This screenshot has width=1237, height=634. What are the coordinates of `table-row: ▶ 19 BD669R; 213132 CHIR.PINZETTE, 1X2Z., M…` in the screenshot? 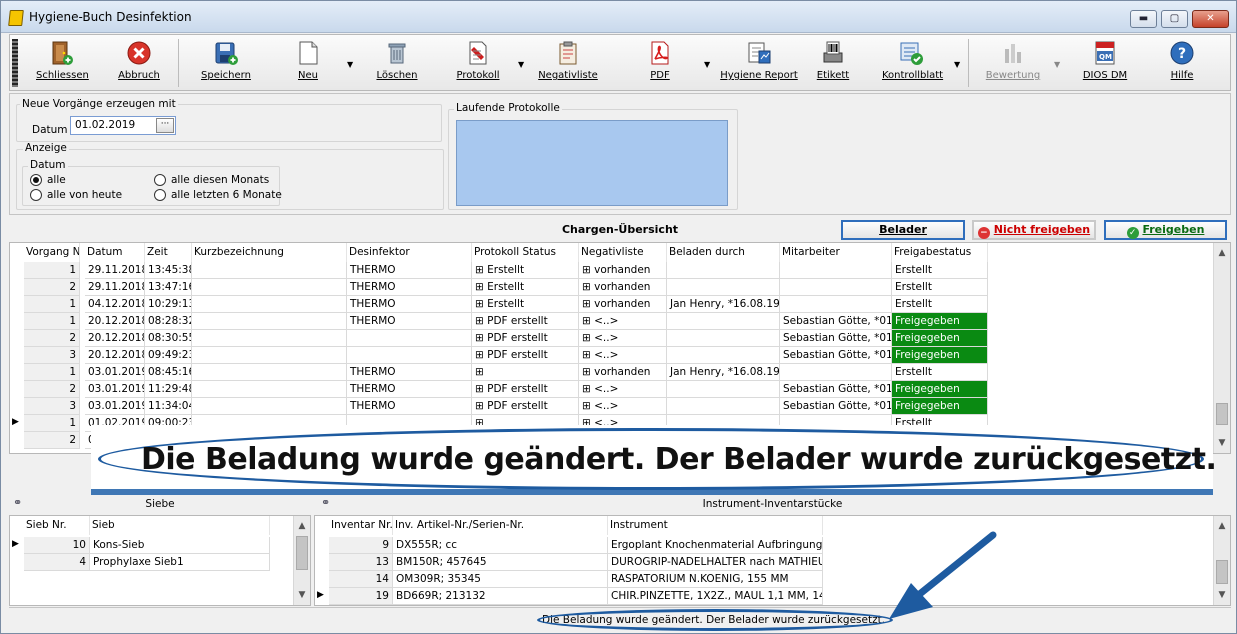 It's located at (570, 596).